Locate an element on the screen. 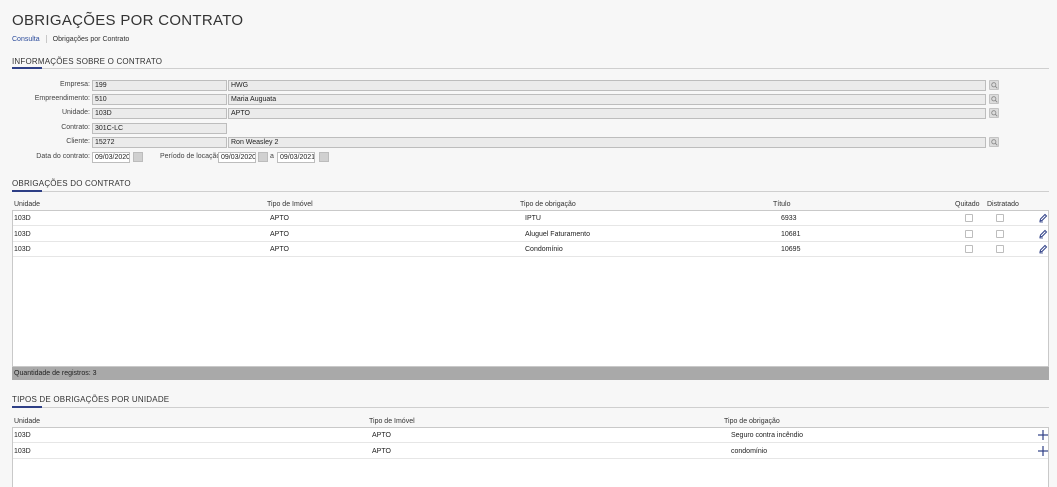  empresa-lookup-button is located at coordinates (994, 85).